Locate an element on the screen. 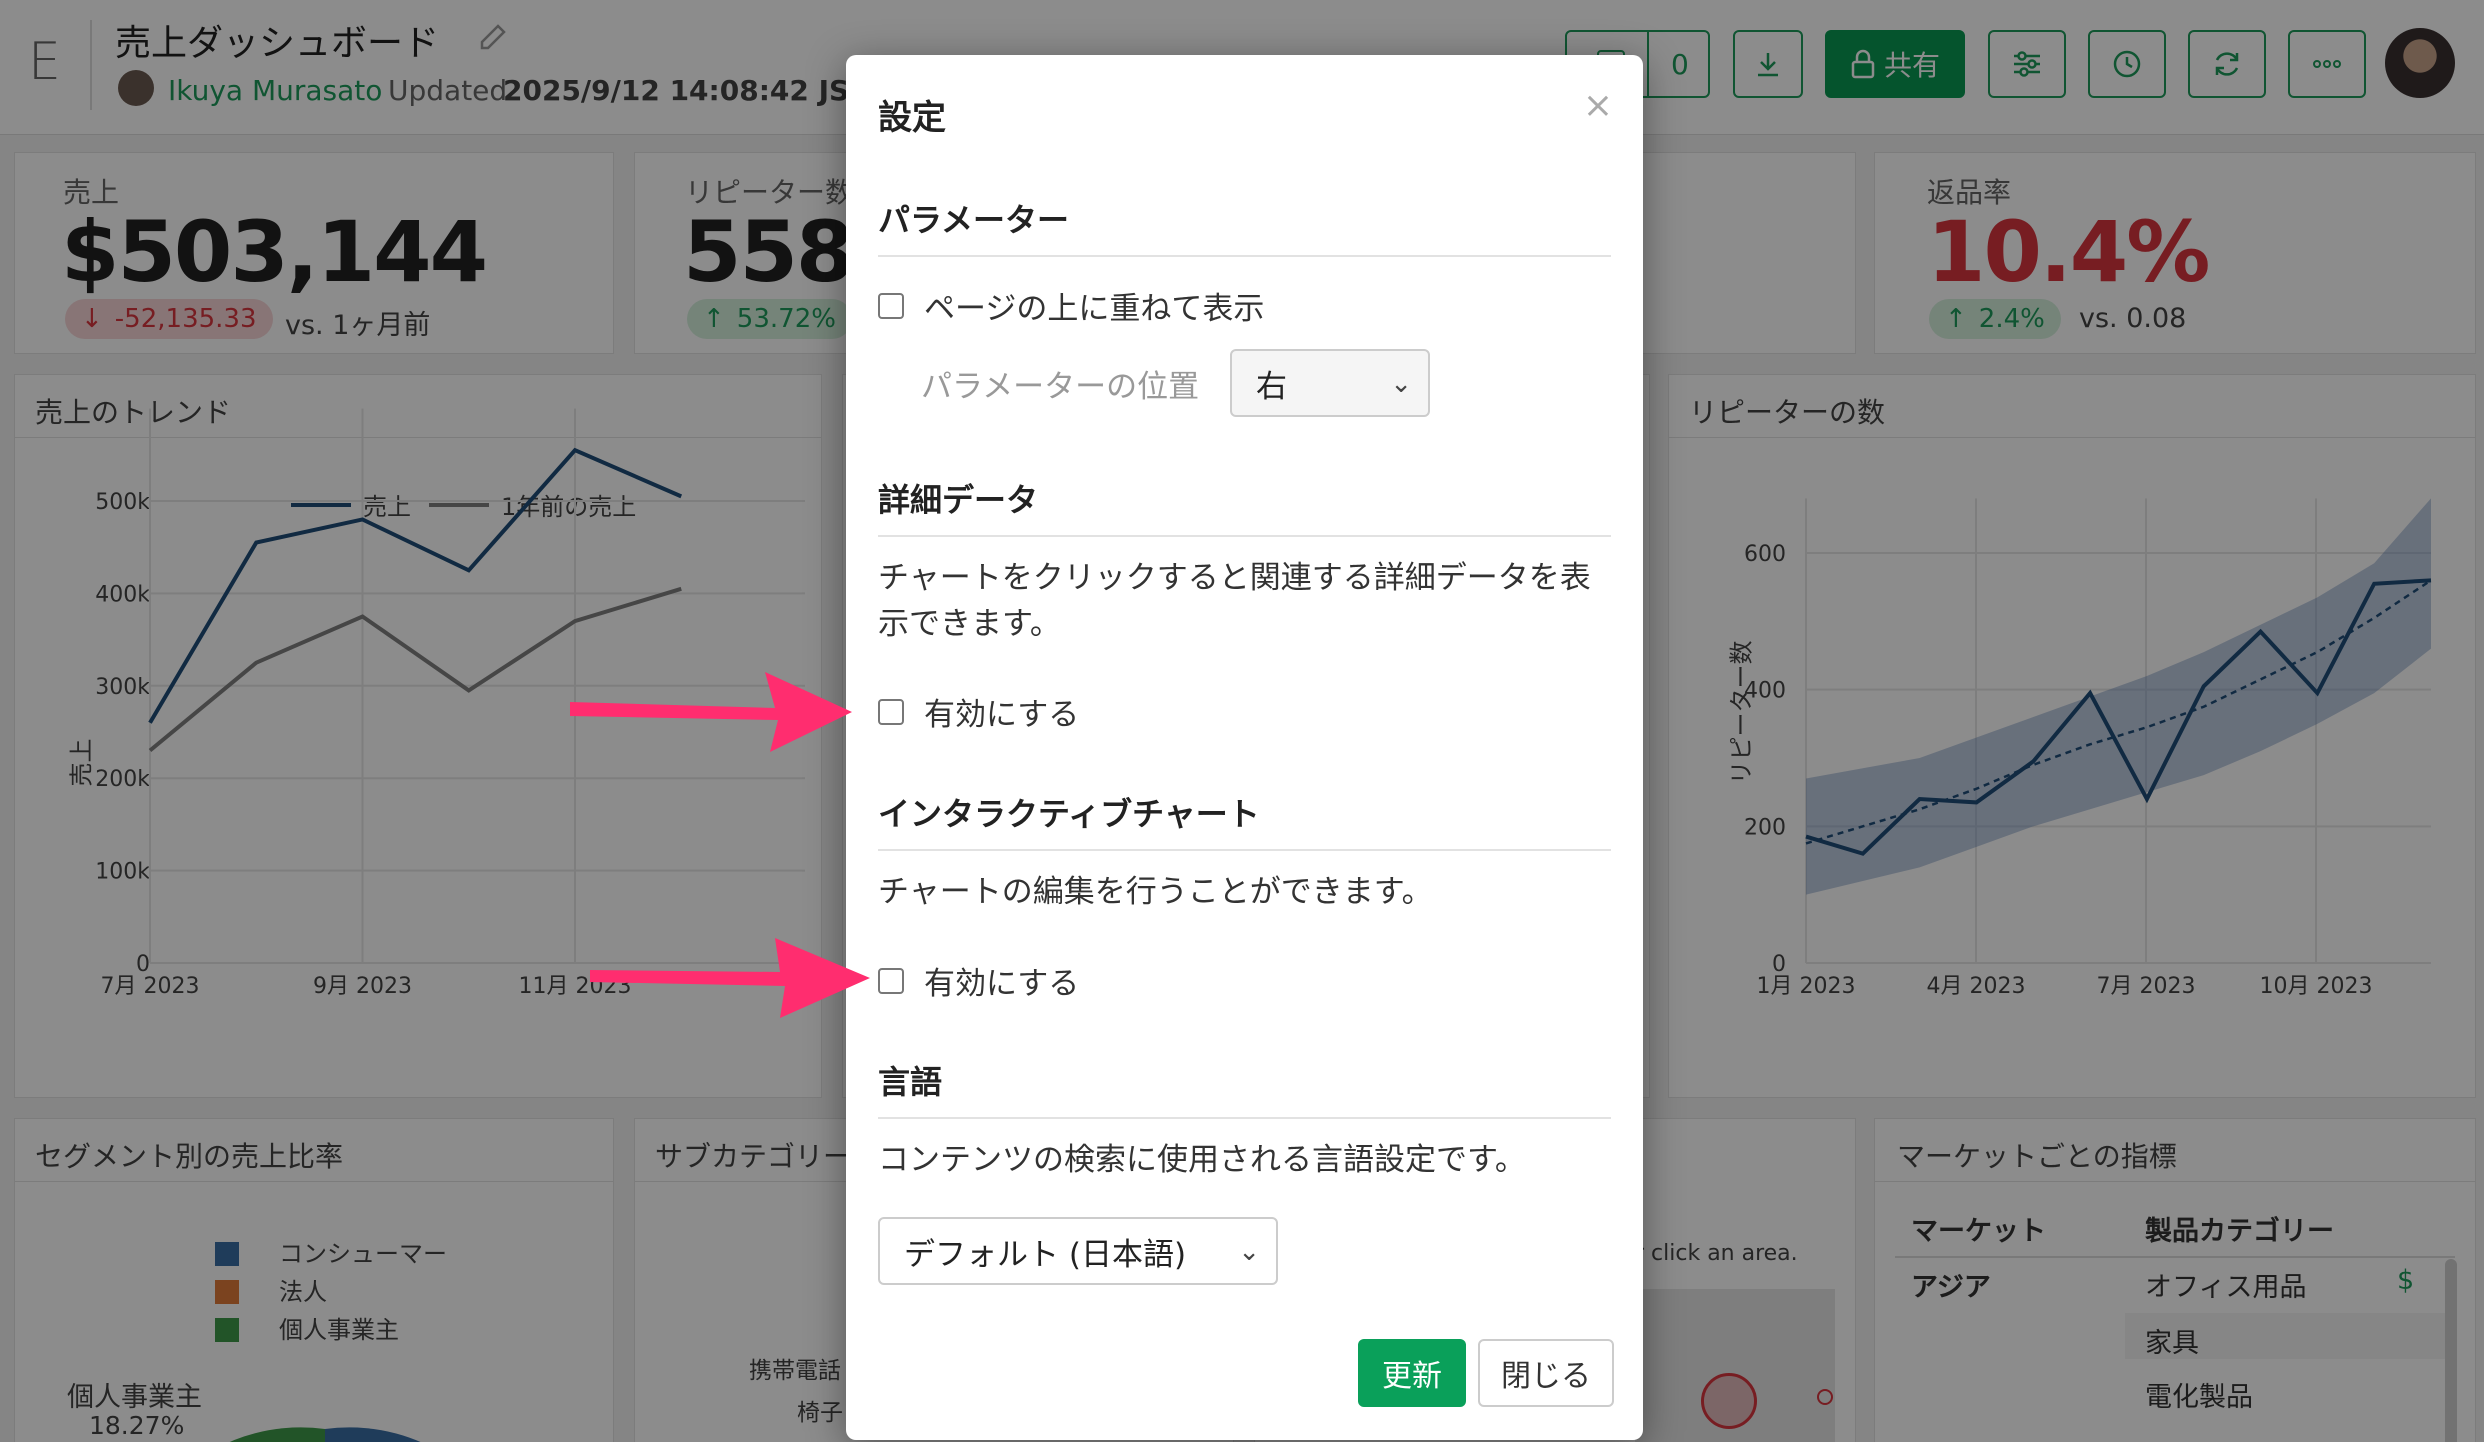 Image resolution: width=2484 pixels, height=1442 pixels. position-label: パラメーターの位置 is located at coordinates (1060, 387).